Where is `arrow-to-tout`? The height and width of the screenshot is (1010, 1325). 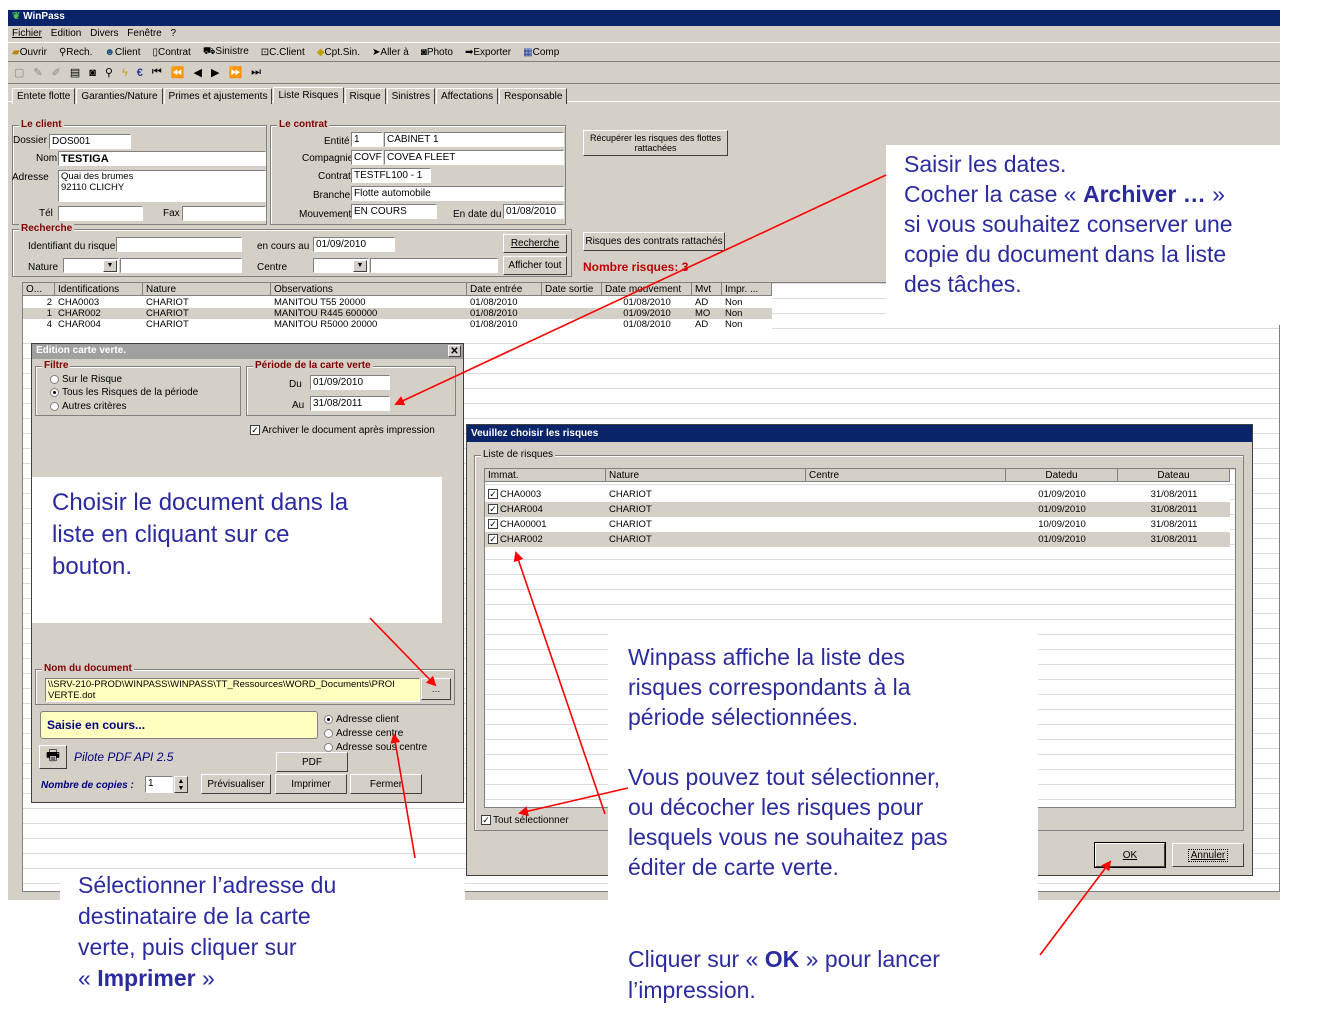
arrow-to-tout is located at coordinates (573, 802).